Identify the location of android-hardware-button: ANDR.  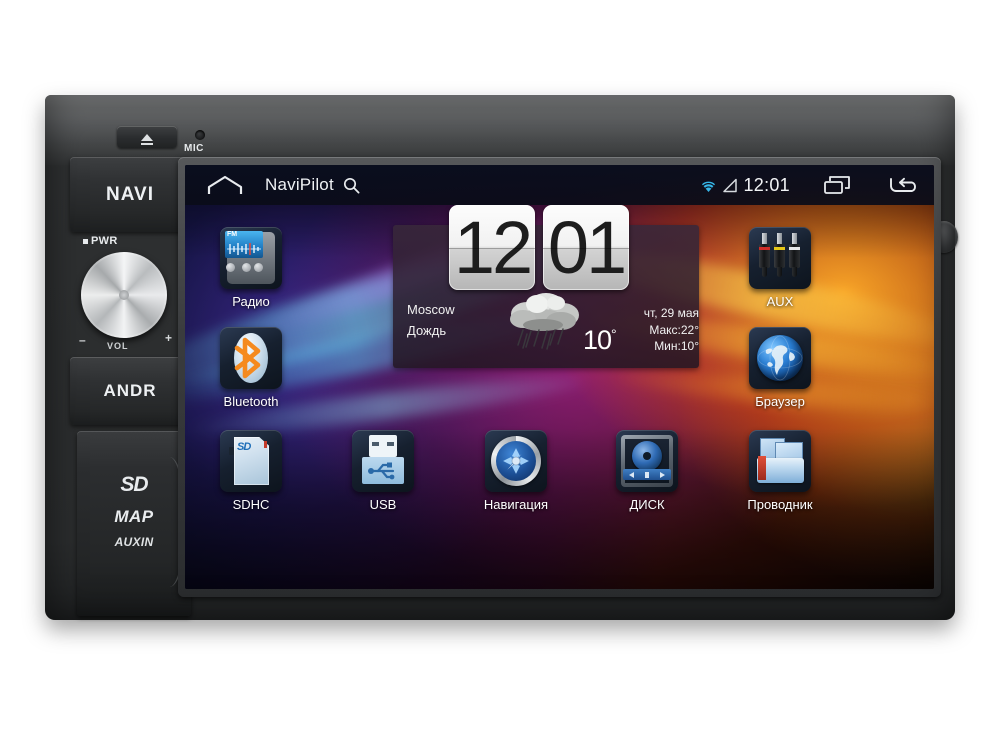
(130, 391).